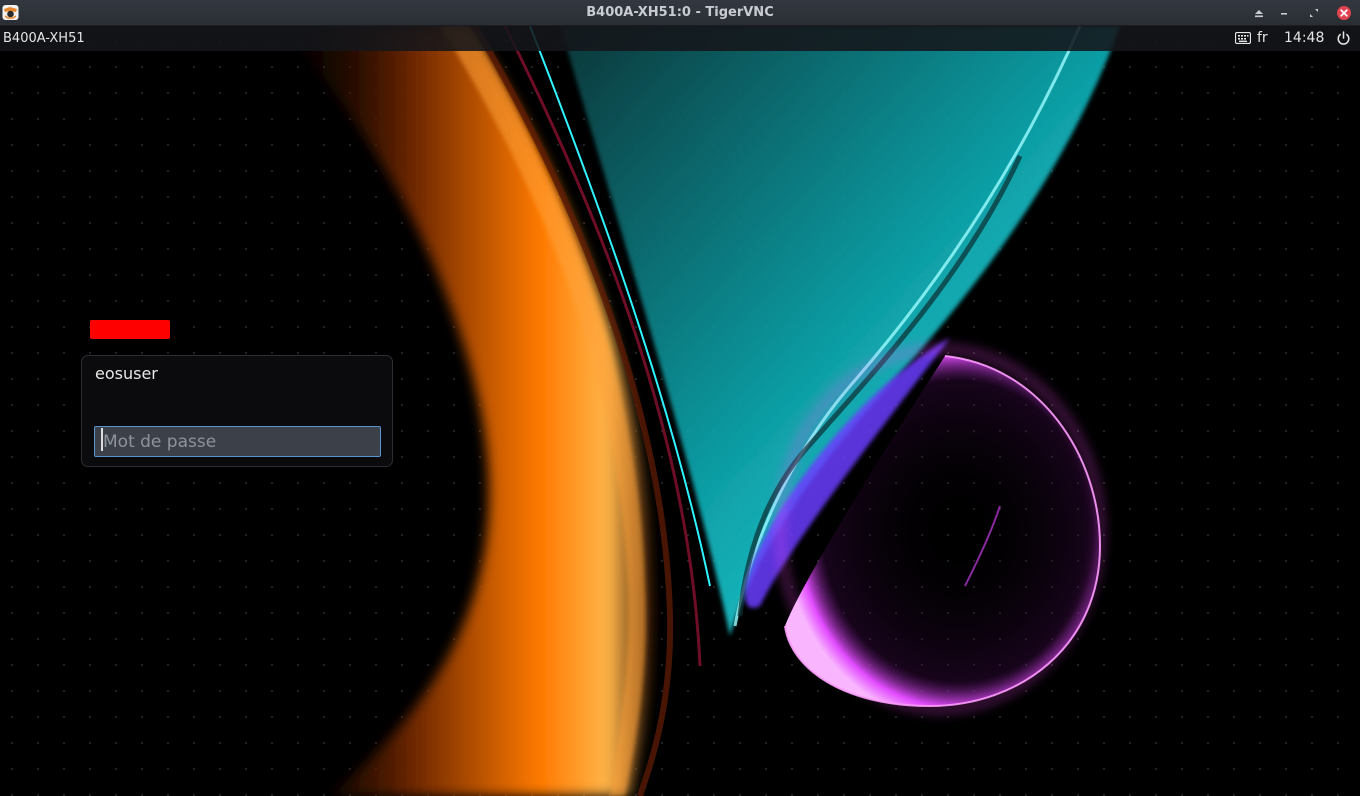  What do you see at coordinates (1243, 38) in the screenshot?
I see `keyboard-icon` at bounding box center [1243, 38].